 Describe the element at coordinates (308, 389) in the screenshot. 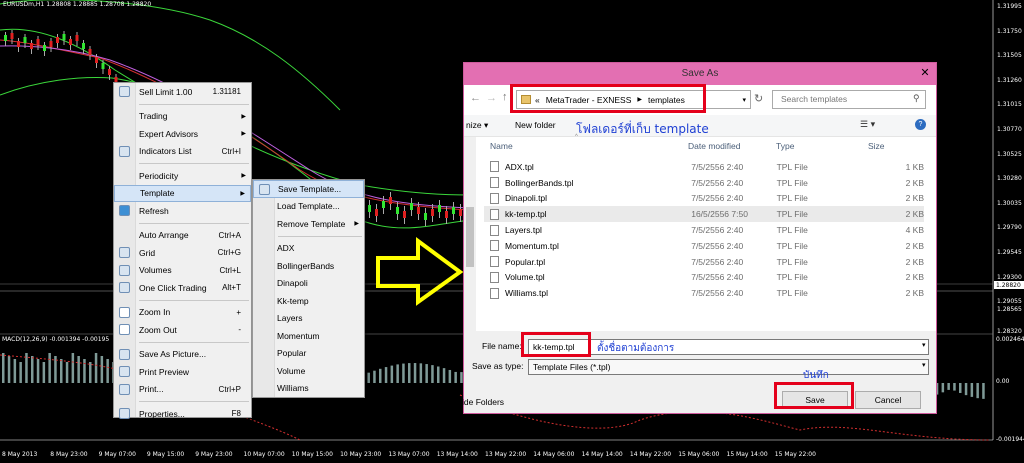

I see `template-menu-item-williams: Williams` at that location.